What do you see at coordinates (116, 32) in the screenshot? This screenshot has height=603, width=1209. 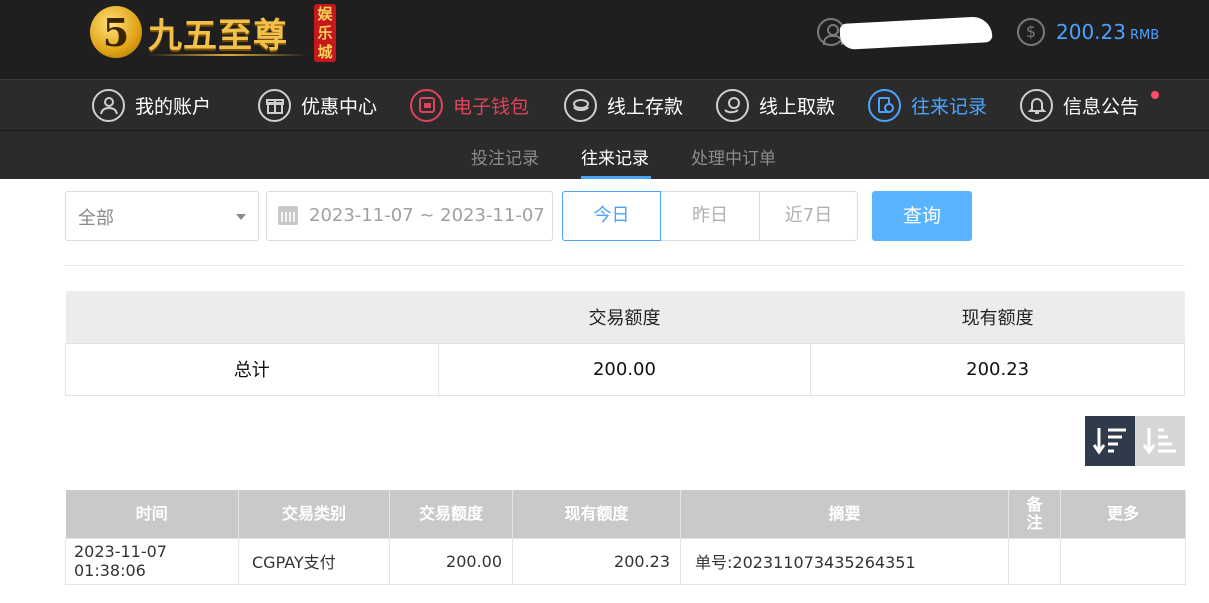 I see `logo-emblem: 5` at bounding box center [116, 32].